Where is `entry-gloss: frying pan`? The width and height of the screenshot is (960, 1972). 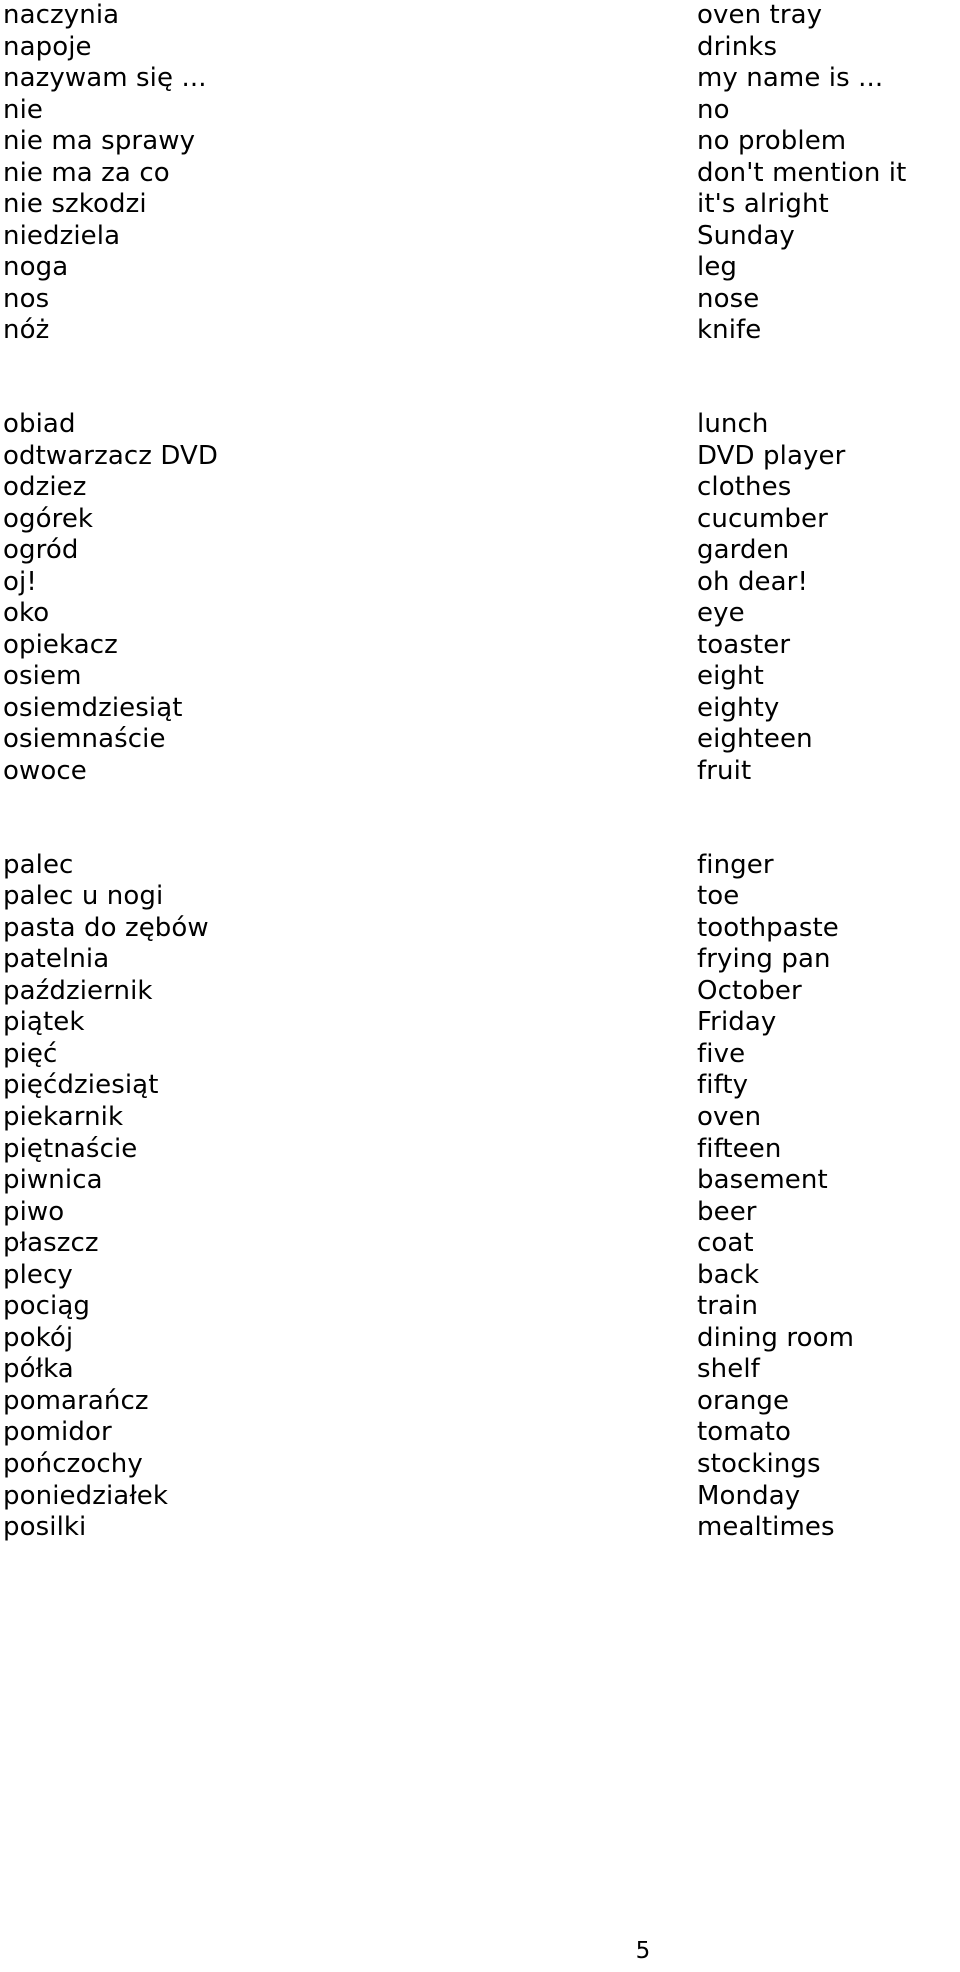
entry-gloss: frying pan is located at coordinates (764, 959).